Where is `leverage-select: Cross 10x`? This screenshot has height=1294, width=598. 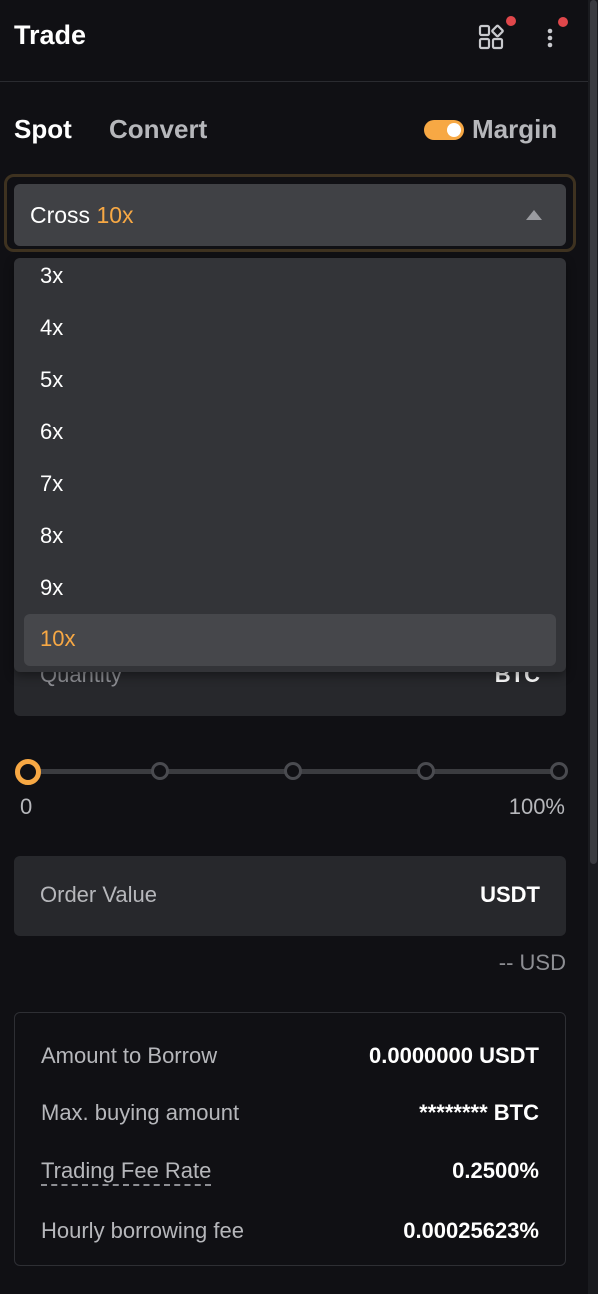 leverage-select: Cross 10x is located at coordinates (290, 215).